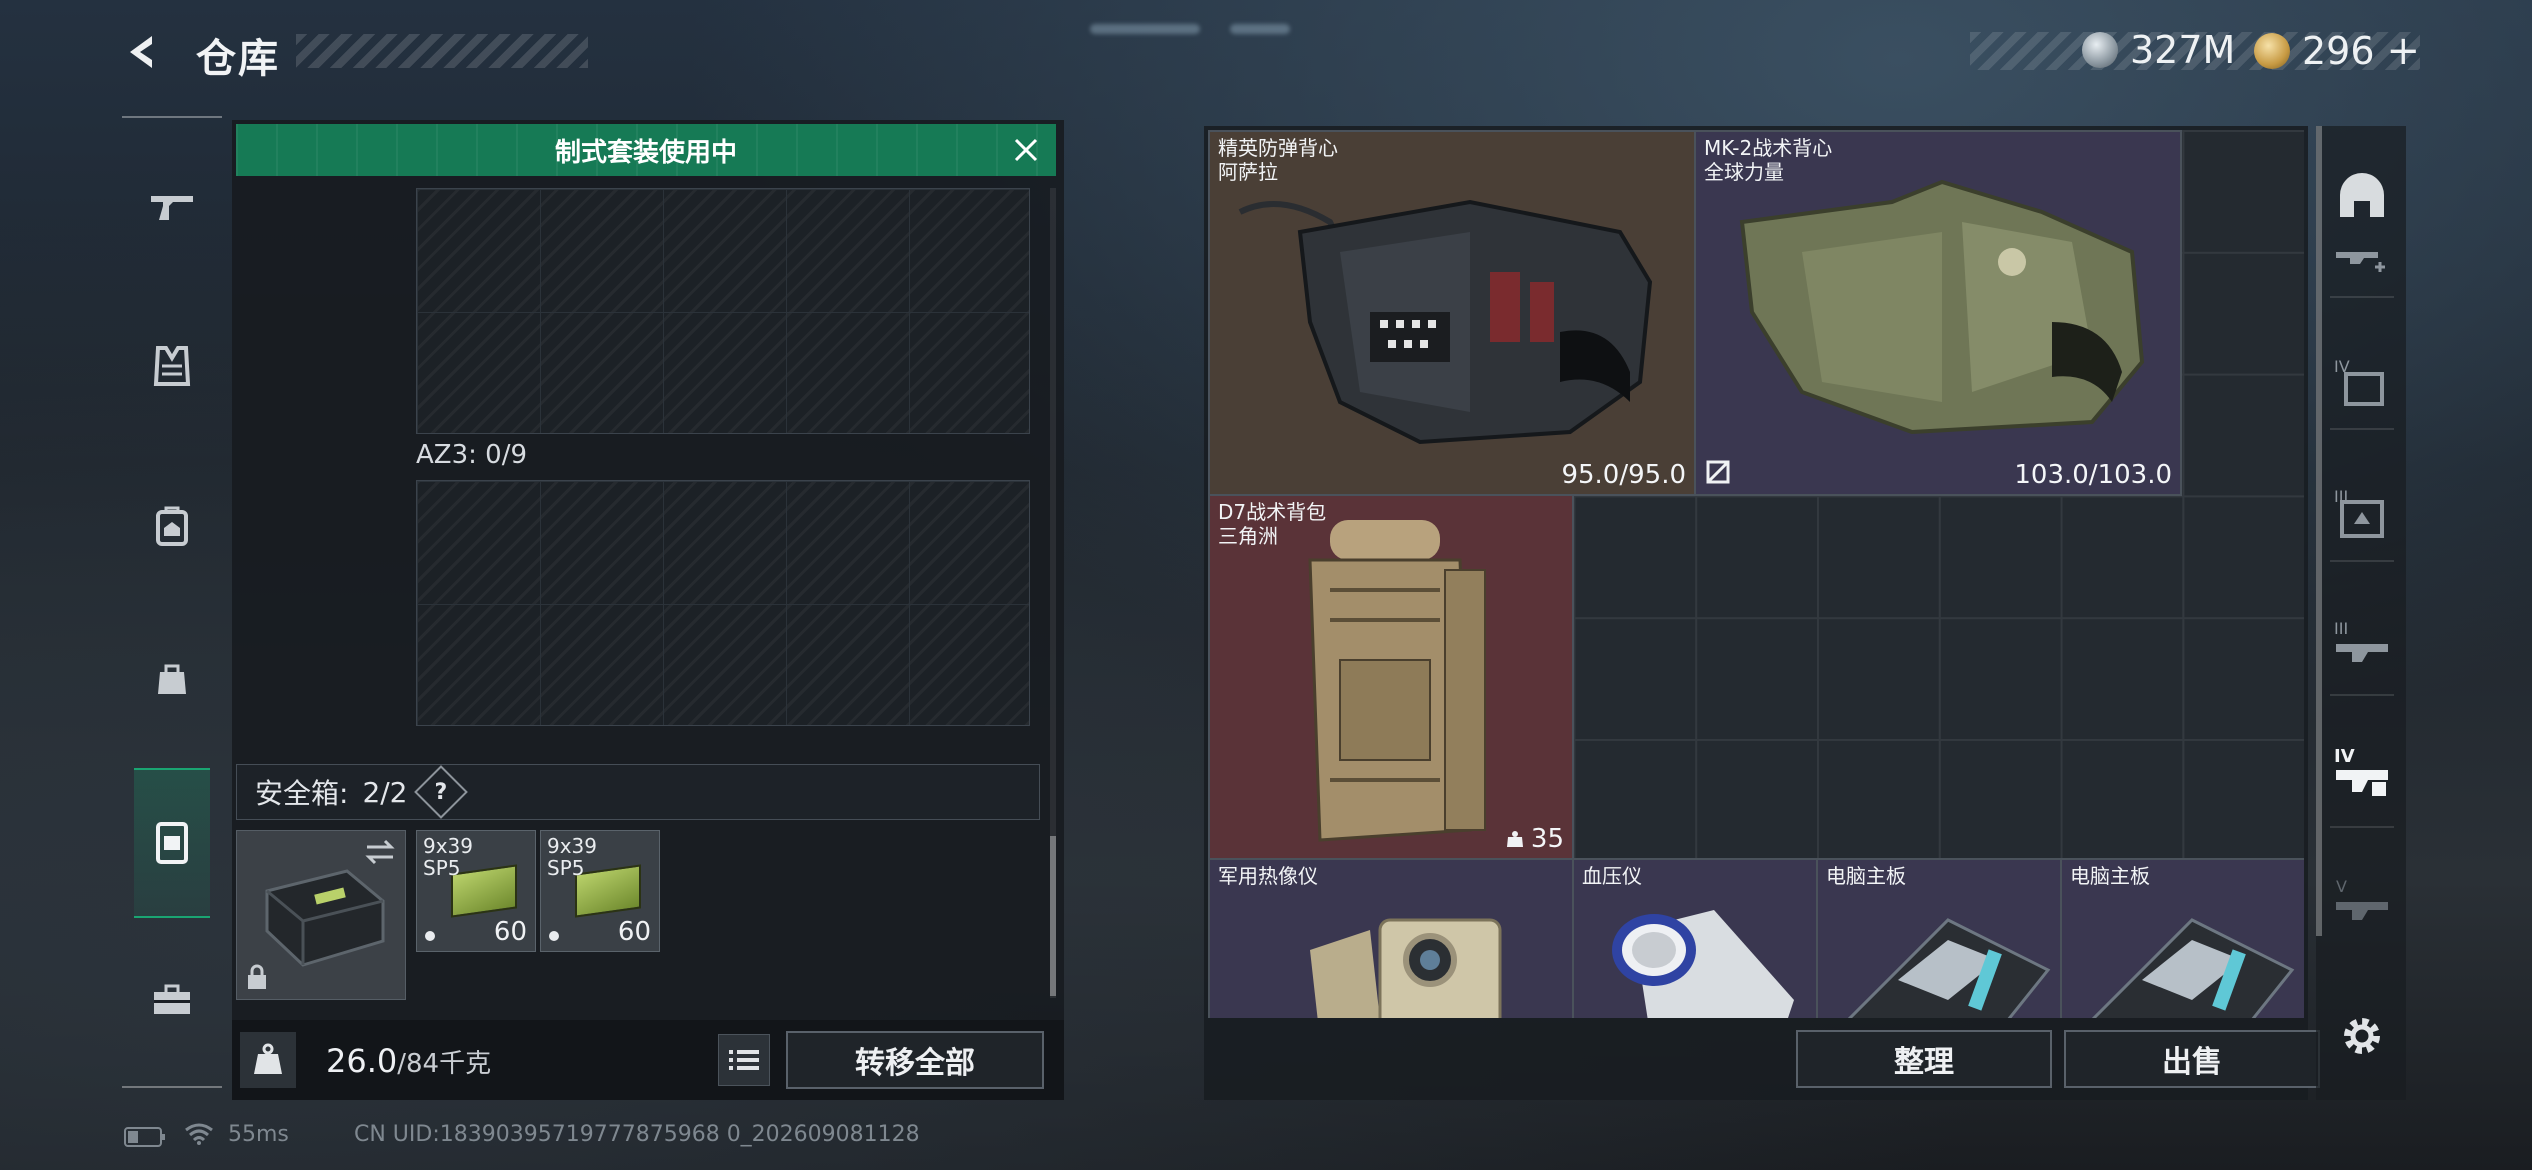 This screenshot has width=2532, height=1170. I want to click on item-d7-backpack: D7战术背包 三角洲 35, so click(1391, 677).